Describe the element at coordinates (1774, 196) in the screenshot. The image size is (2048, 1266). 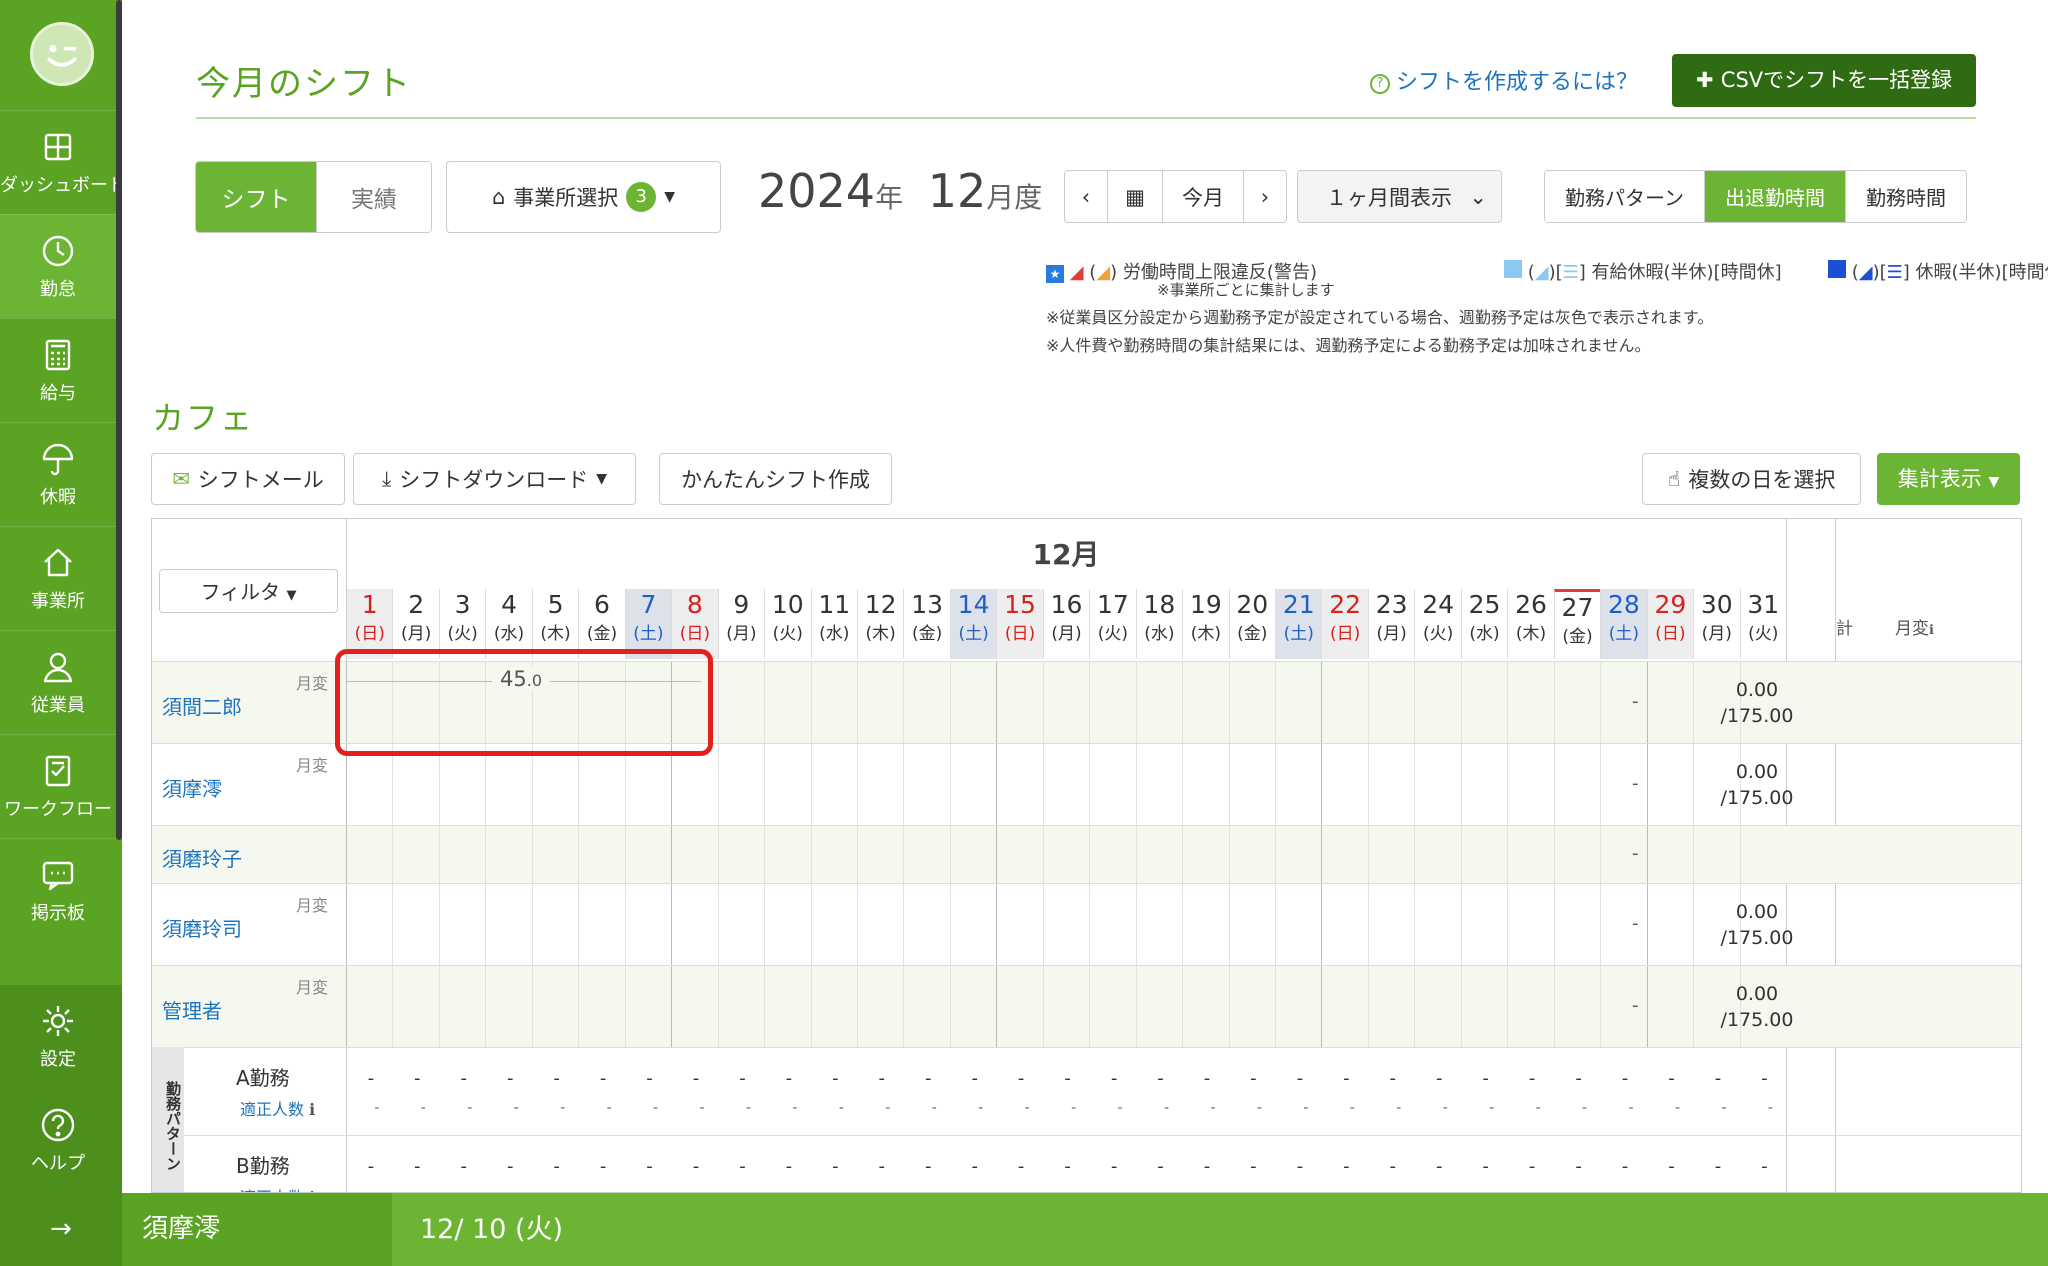
I see `view-inout-button: 出退勤時間` at that location.